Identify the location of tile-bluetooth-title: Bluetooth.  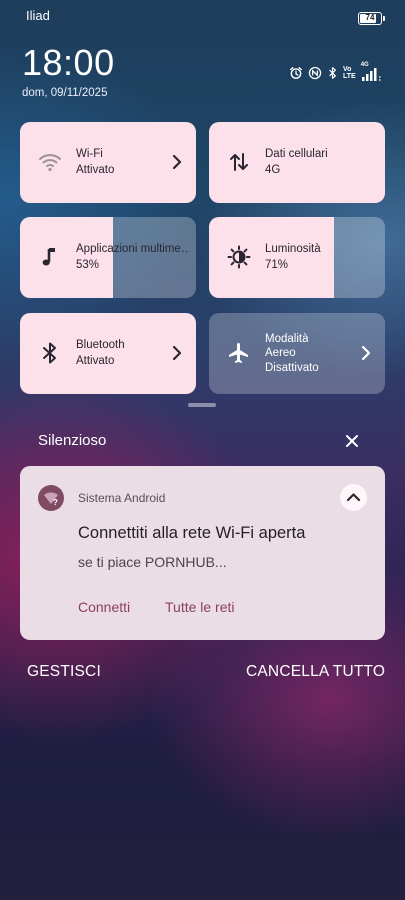
(100, 345).